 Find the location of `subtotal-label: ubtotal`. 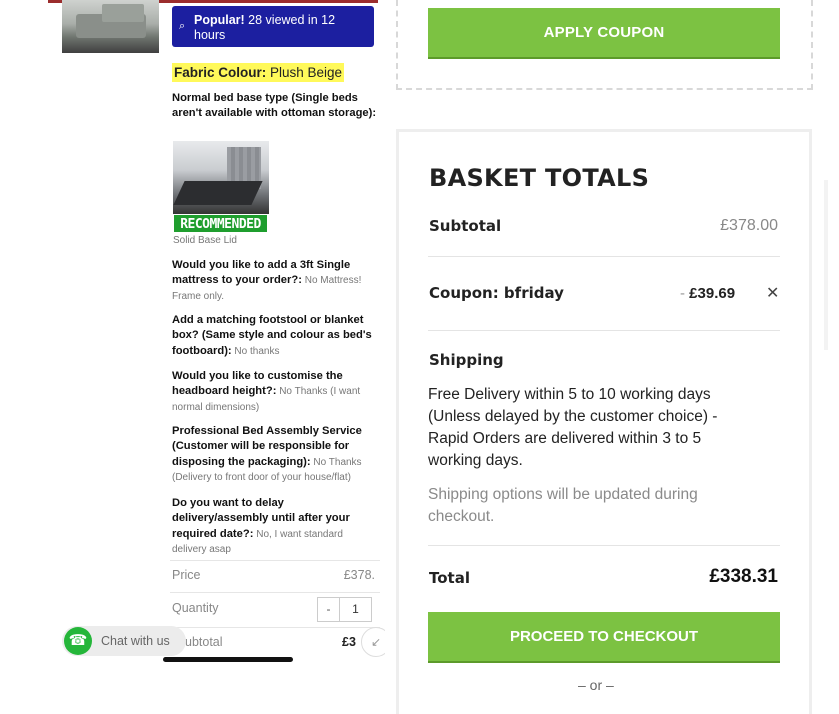

subtotal-label: ubtotal is located at coordinates (204, 642).